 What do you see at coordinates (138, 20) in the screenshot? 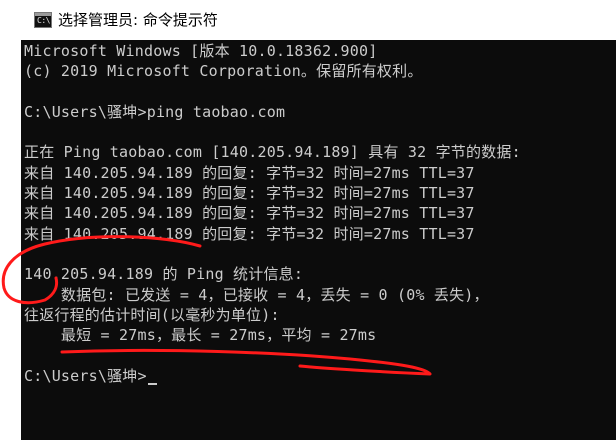
I see `window-title: 选择管理员: 命令提示符` at bounding box center [138, 20].